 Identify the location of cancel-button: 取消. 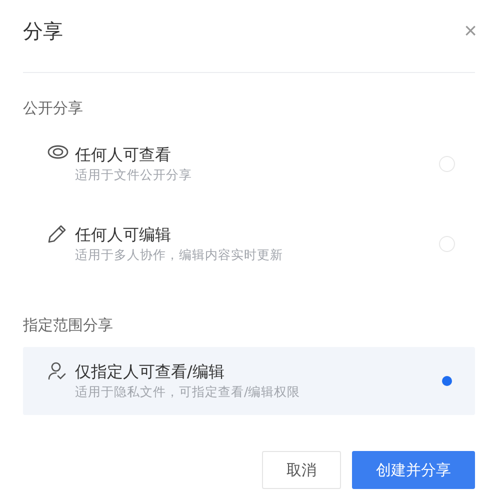
(301, 470).